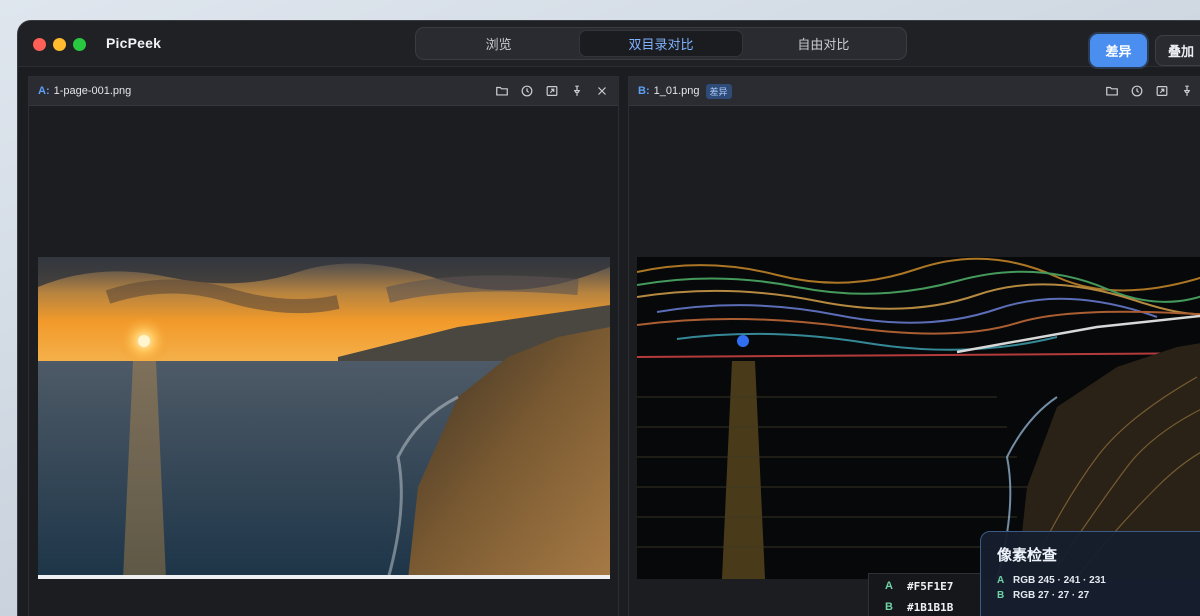 The width and height of the screenshot is (1200, 616). What do you see at coordinates (1051, 595) in the screenshot?
I see `inspector-b-value: RGB 27 · 27 · 27` at bounding box center [1051, 595].